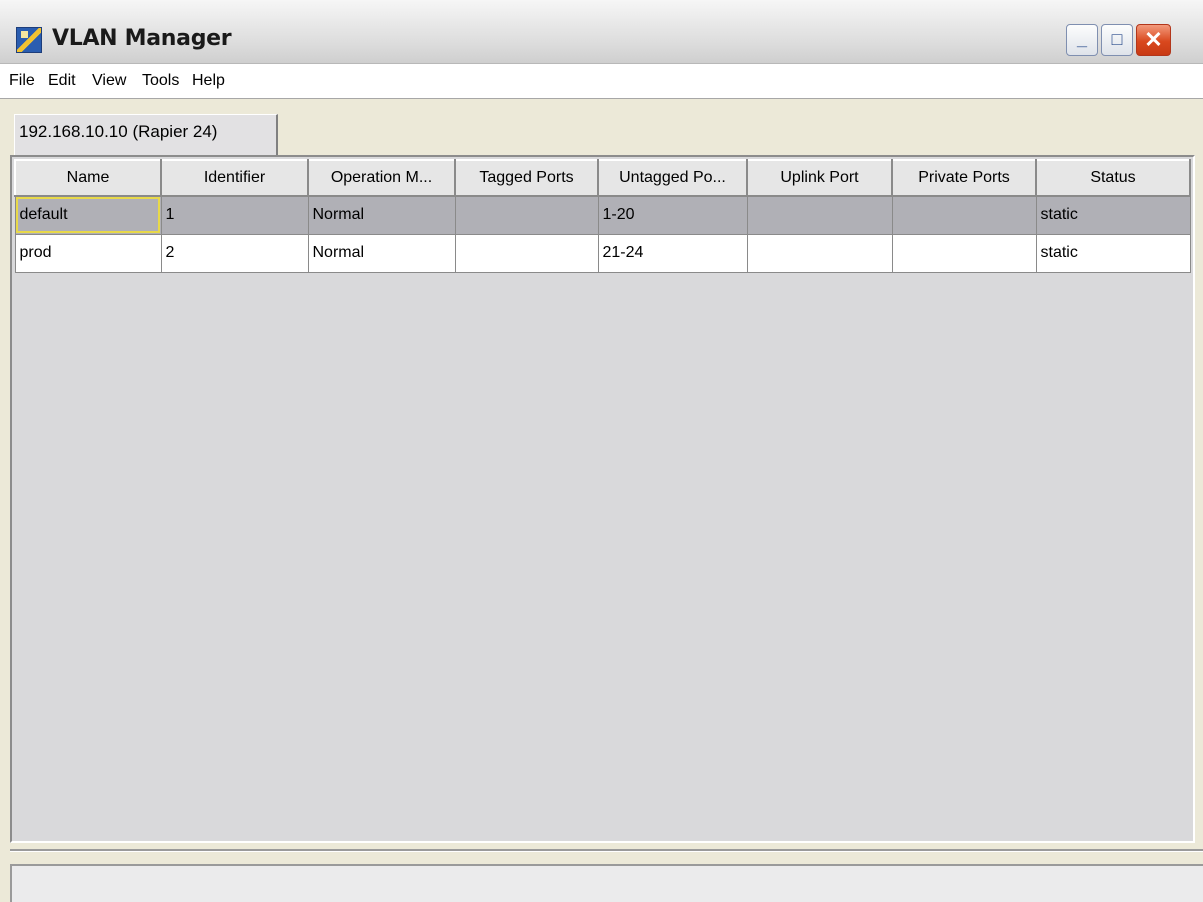 The height and width of the screenshot is (902, 1203). Describe the element at coordinates (672, 215) in the screenshot. I see `table-cell: 1-20` at that location.